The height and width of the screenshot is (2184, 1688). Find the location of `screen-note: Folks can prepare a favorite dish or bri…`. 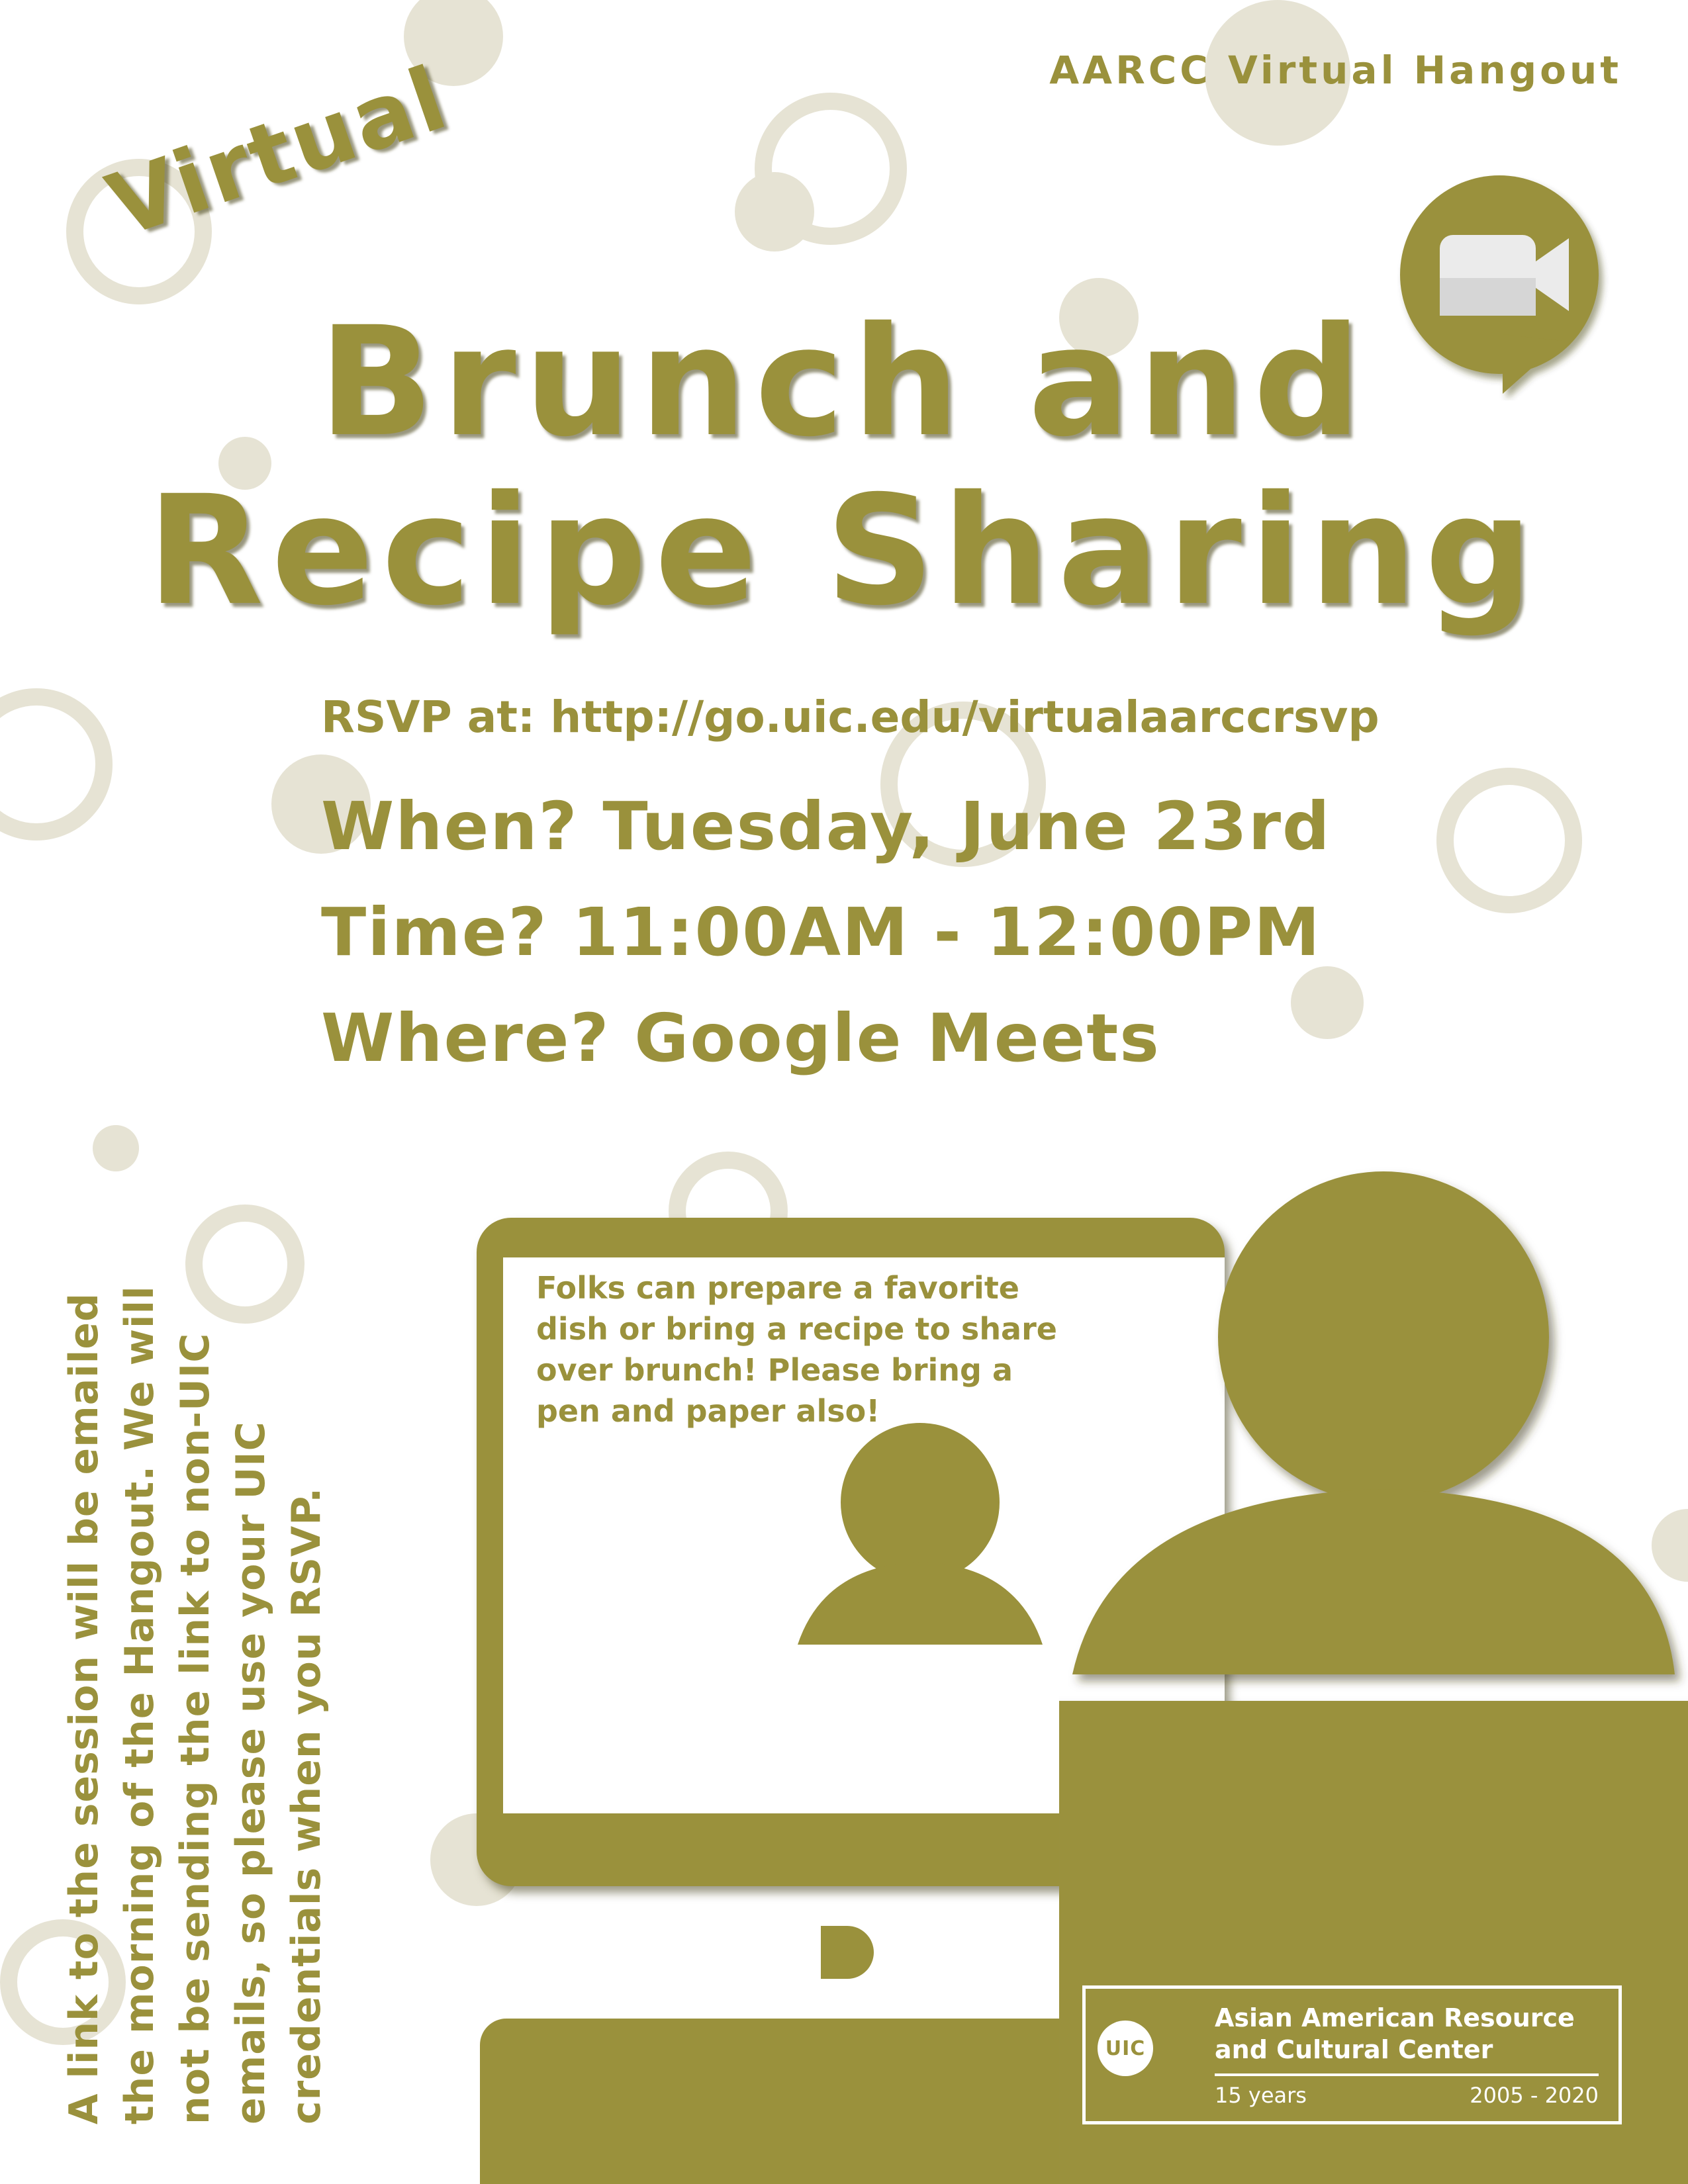

screen-note: Folks can prepare a favorite dish or bri… is located at coordinates (796, 1349).